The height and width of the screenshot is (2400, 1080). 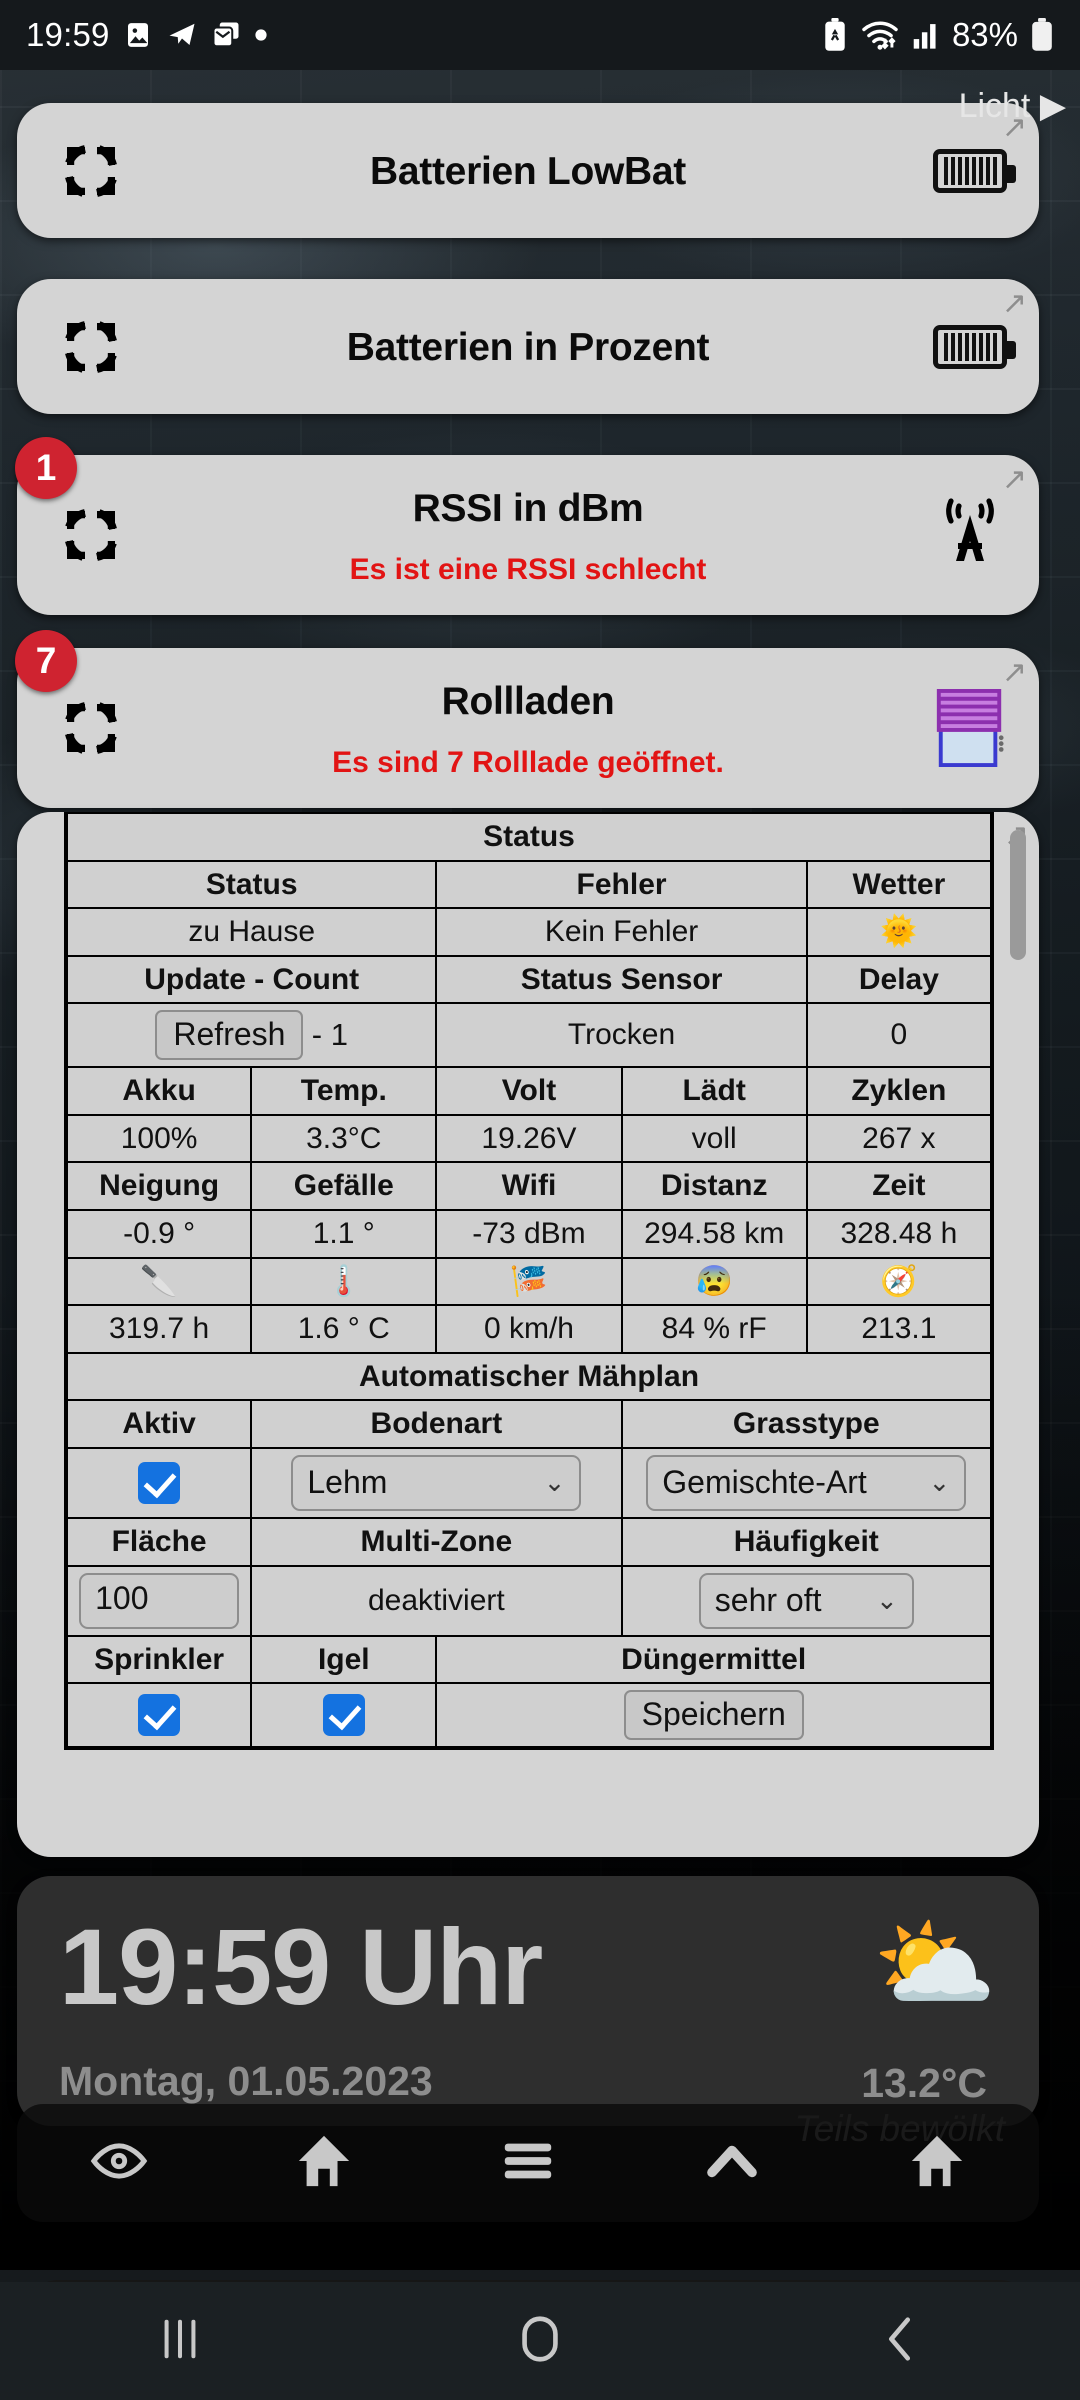 I want to click on value-outside-temp: 1.6 ° C, so click(x=344, y=1329).